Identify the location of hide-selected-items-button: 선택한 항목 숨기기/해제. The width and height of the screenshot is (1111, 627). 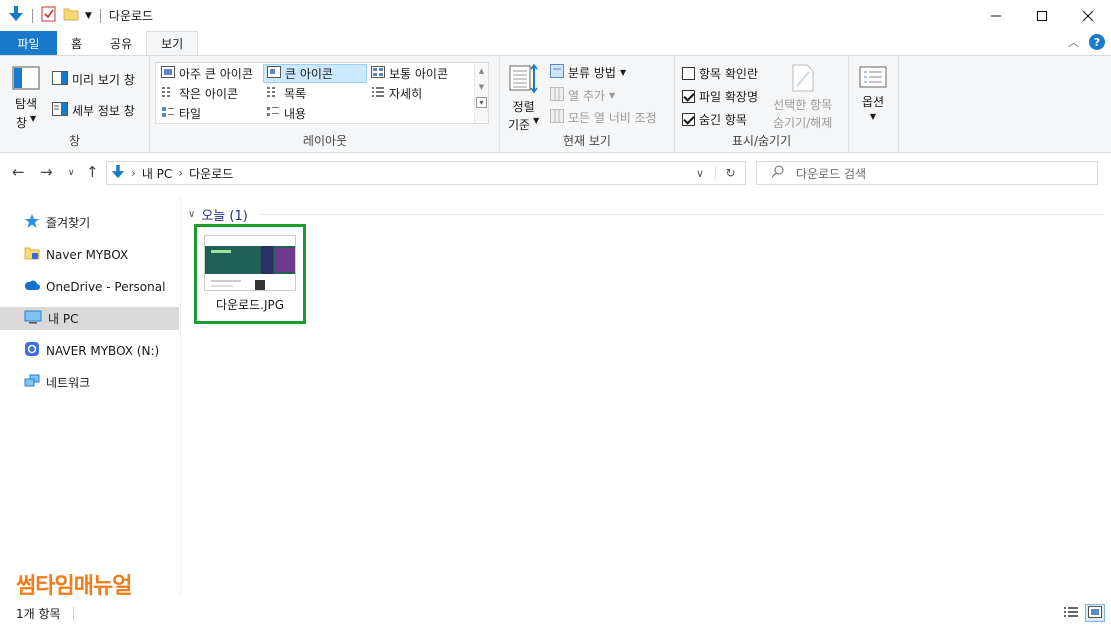
(802, 97).